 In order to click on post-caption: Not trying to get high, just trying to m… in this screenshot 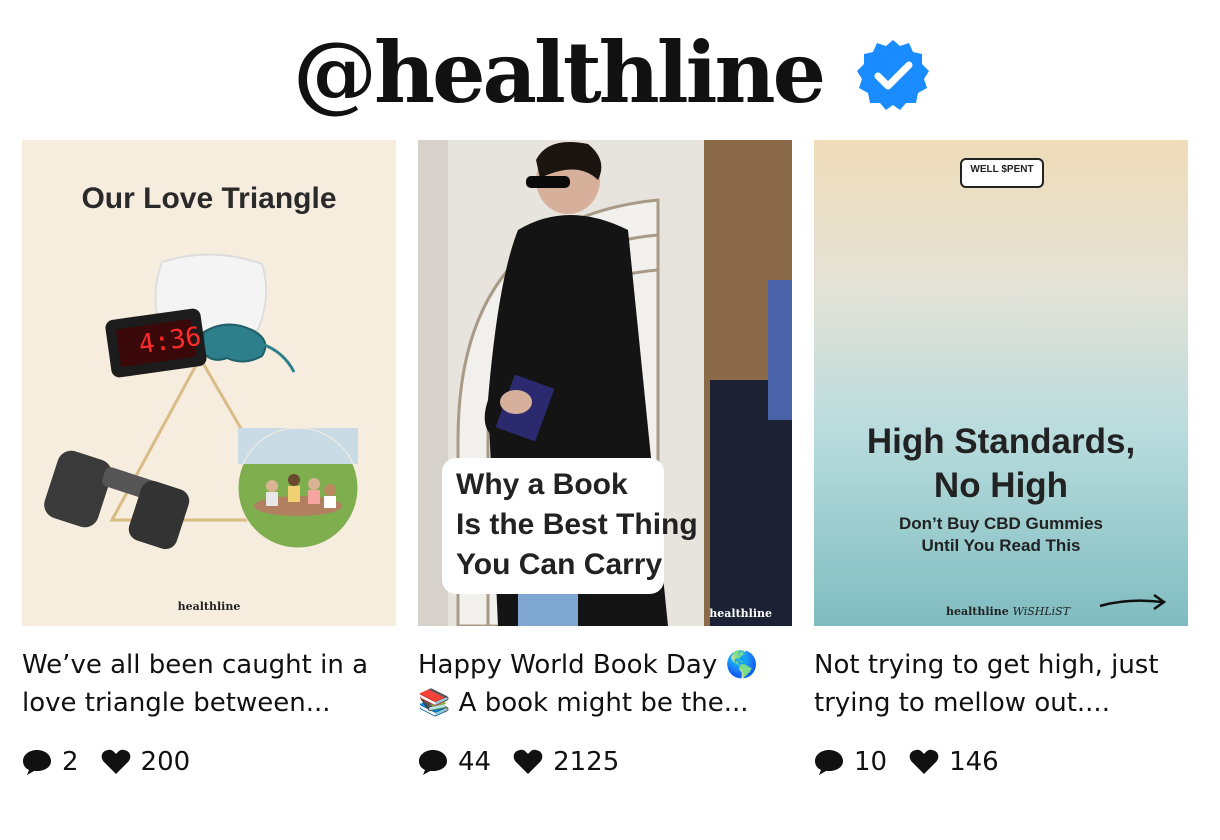, I will do `click(1001, 684)`.